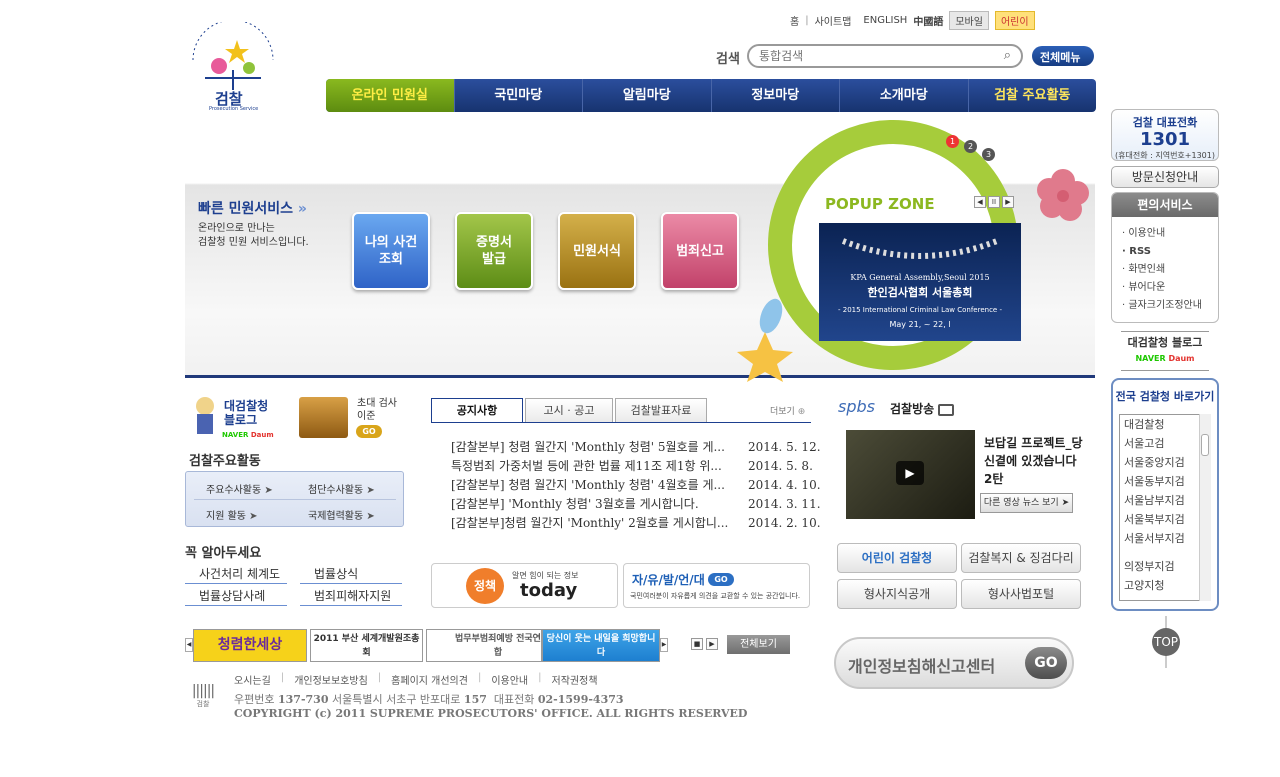 Image resolution: width=1280 pixels, height=777 pixels. Describe the element at coordinates (203, 695) in the screenshot. I see `footer-logo: |||||| 검찰` at that location.